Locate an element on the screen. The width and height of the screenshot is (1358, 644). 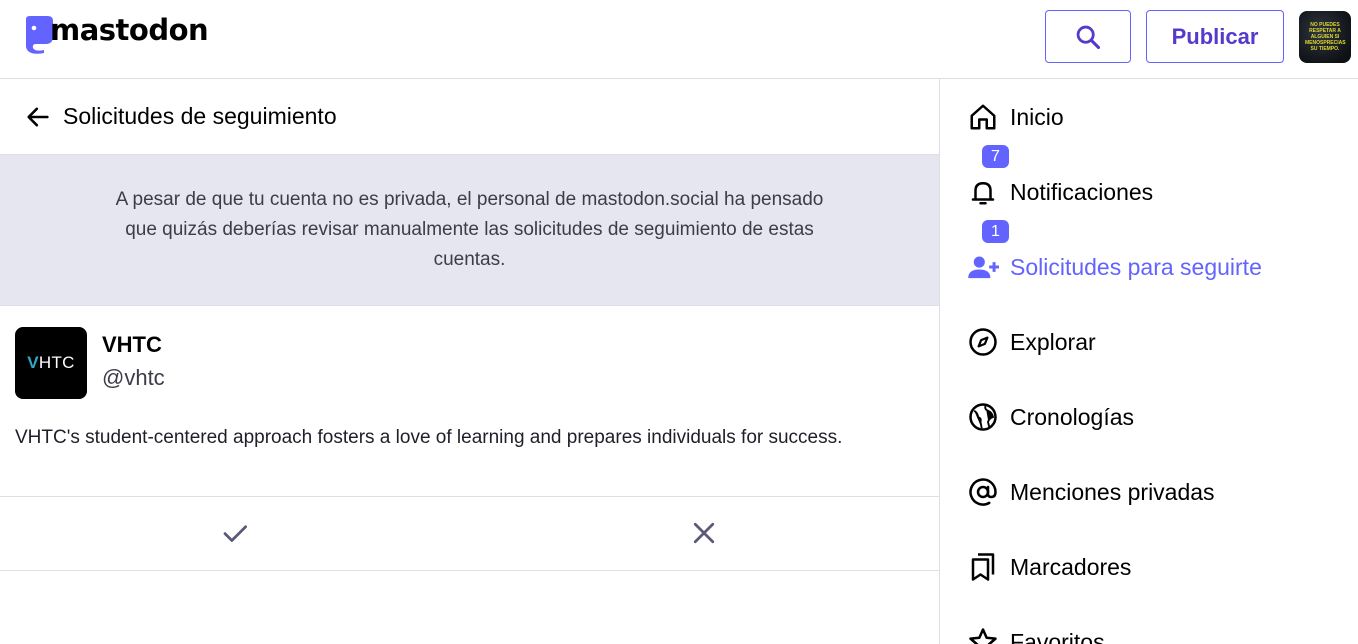
page-title: Solicitudes de seguimiento is located at coordinates (200, 116).